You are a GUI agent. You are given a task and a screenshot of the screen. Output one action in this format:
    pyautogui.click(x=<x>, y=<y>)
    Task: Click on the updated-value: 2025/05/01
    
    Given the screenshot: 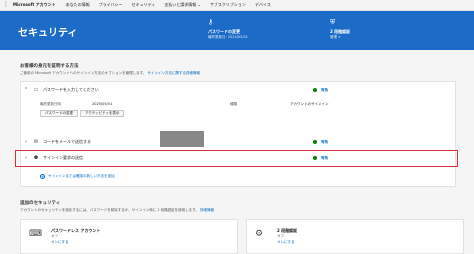 What is the action you would take?
    pyautogui.click(x=102, y=104)
    